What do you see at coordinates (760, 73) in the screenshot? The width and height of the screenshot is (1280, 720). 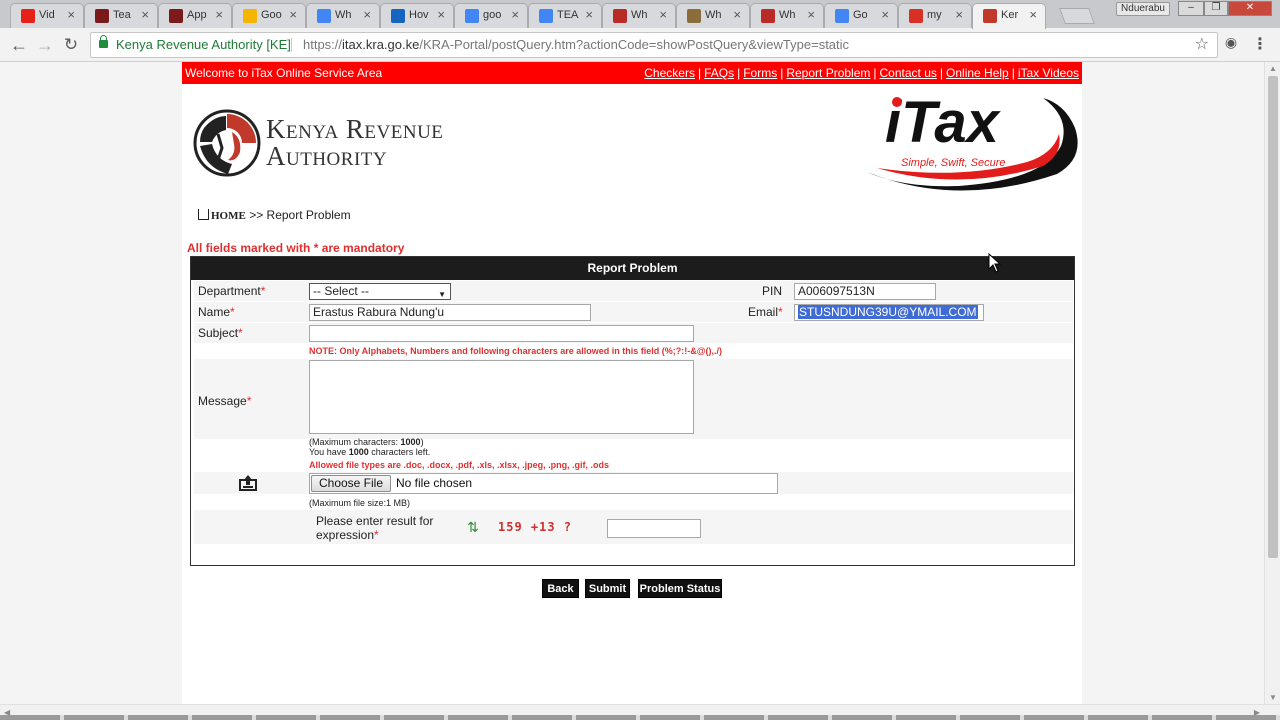 I see `link-forms: Forms` at bounding box center [760, 73].